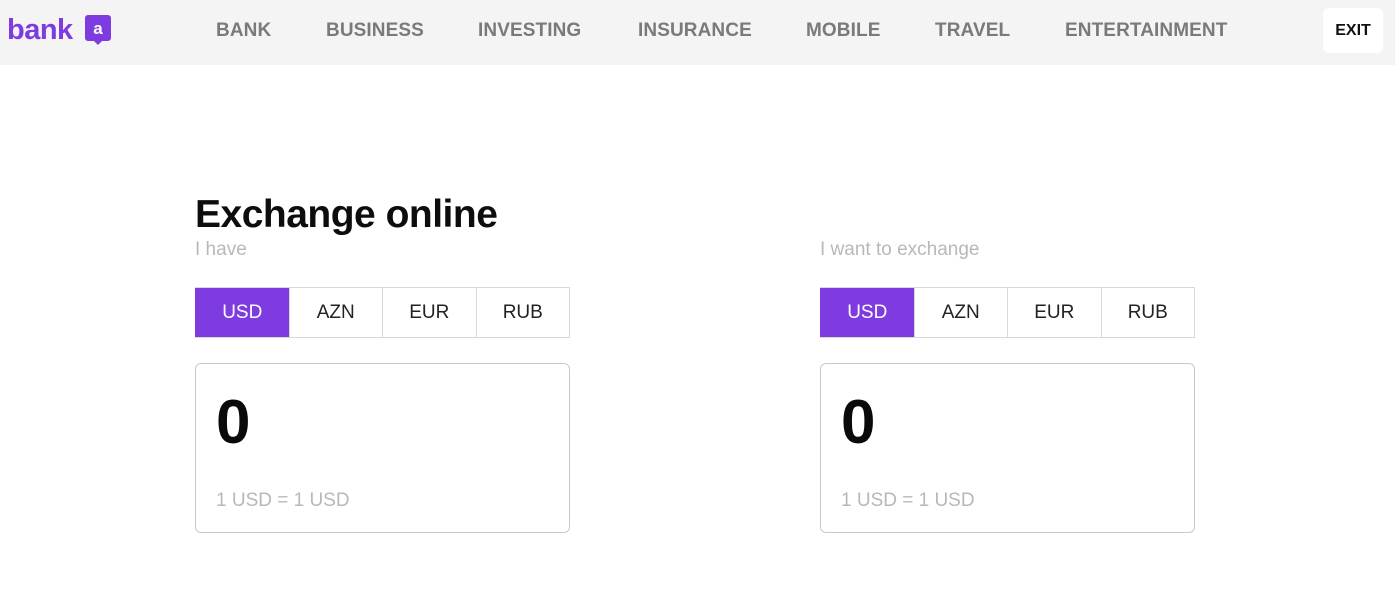 This screenshot has height=597, width=1395. I want to click on nav-item-entertainment: ENTERTAINMENT, so click(1146, 31).